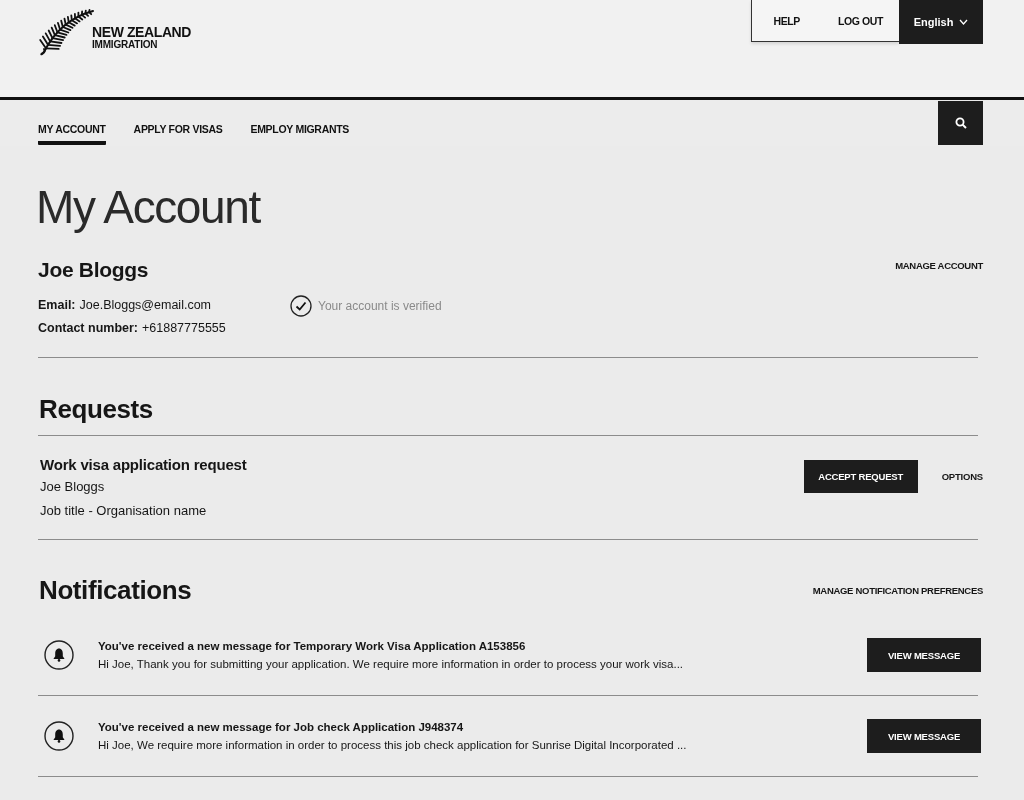 The image size is (1024, 800). What do you see at coordinates (96, 409) in the screenshot?
I see `section-heading: Requests` at bounding box center [96, 409].